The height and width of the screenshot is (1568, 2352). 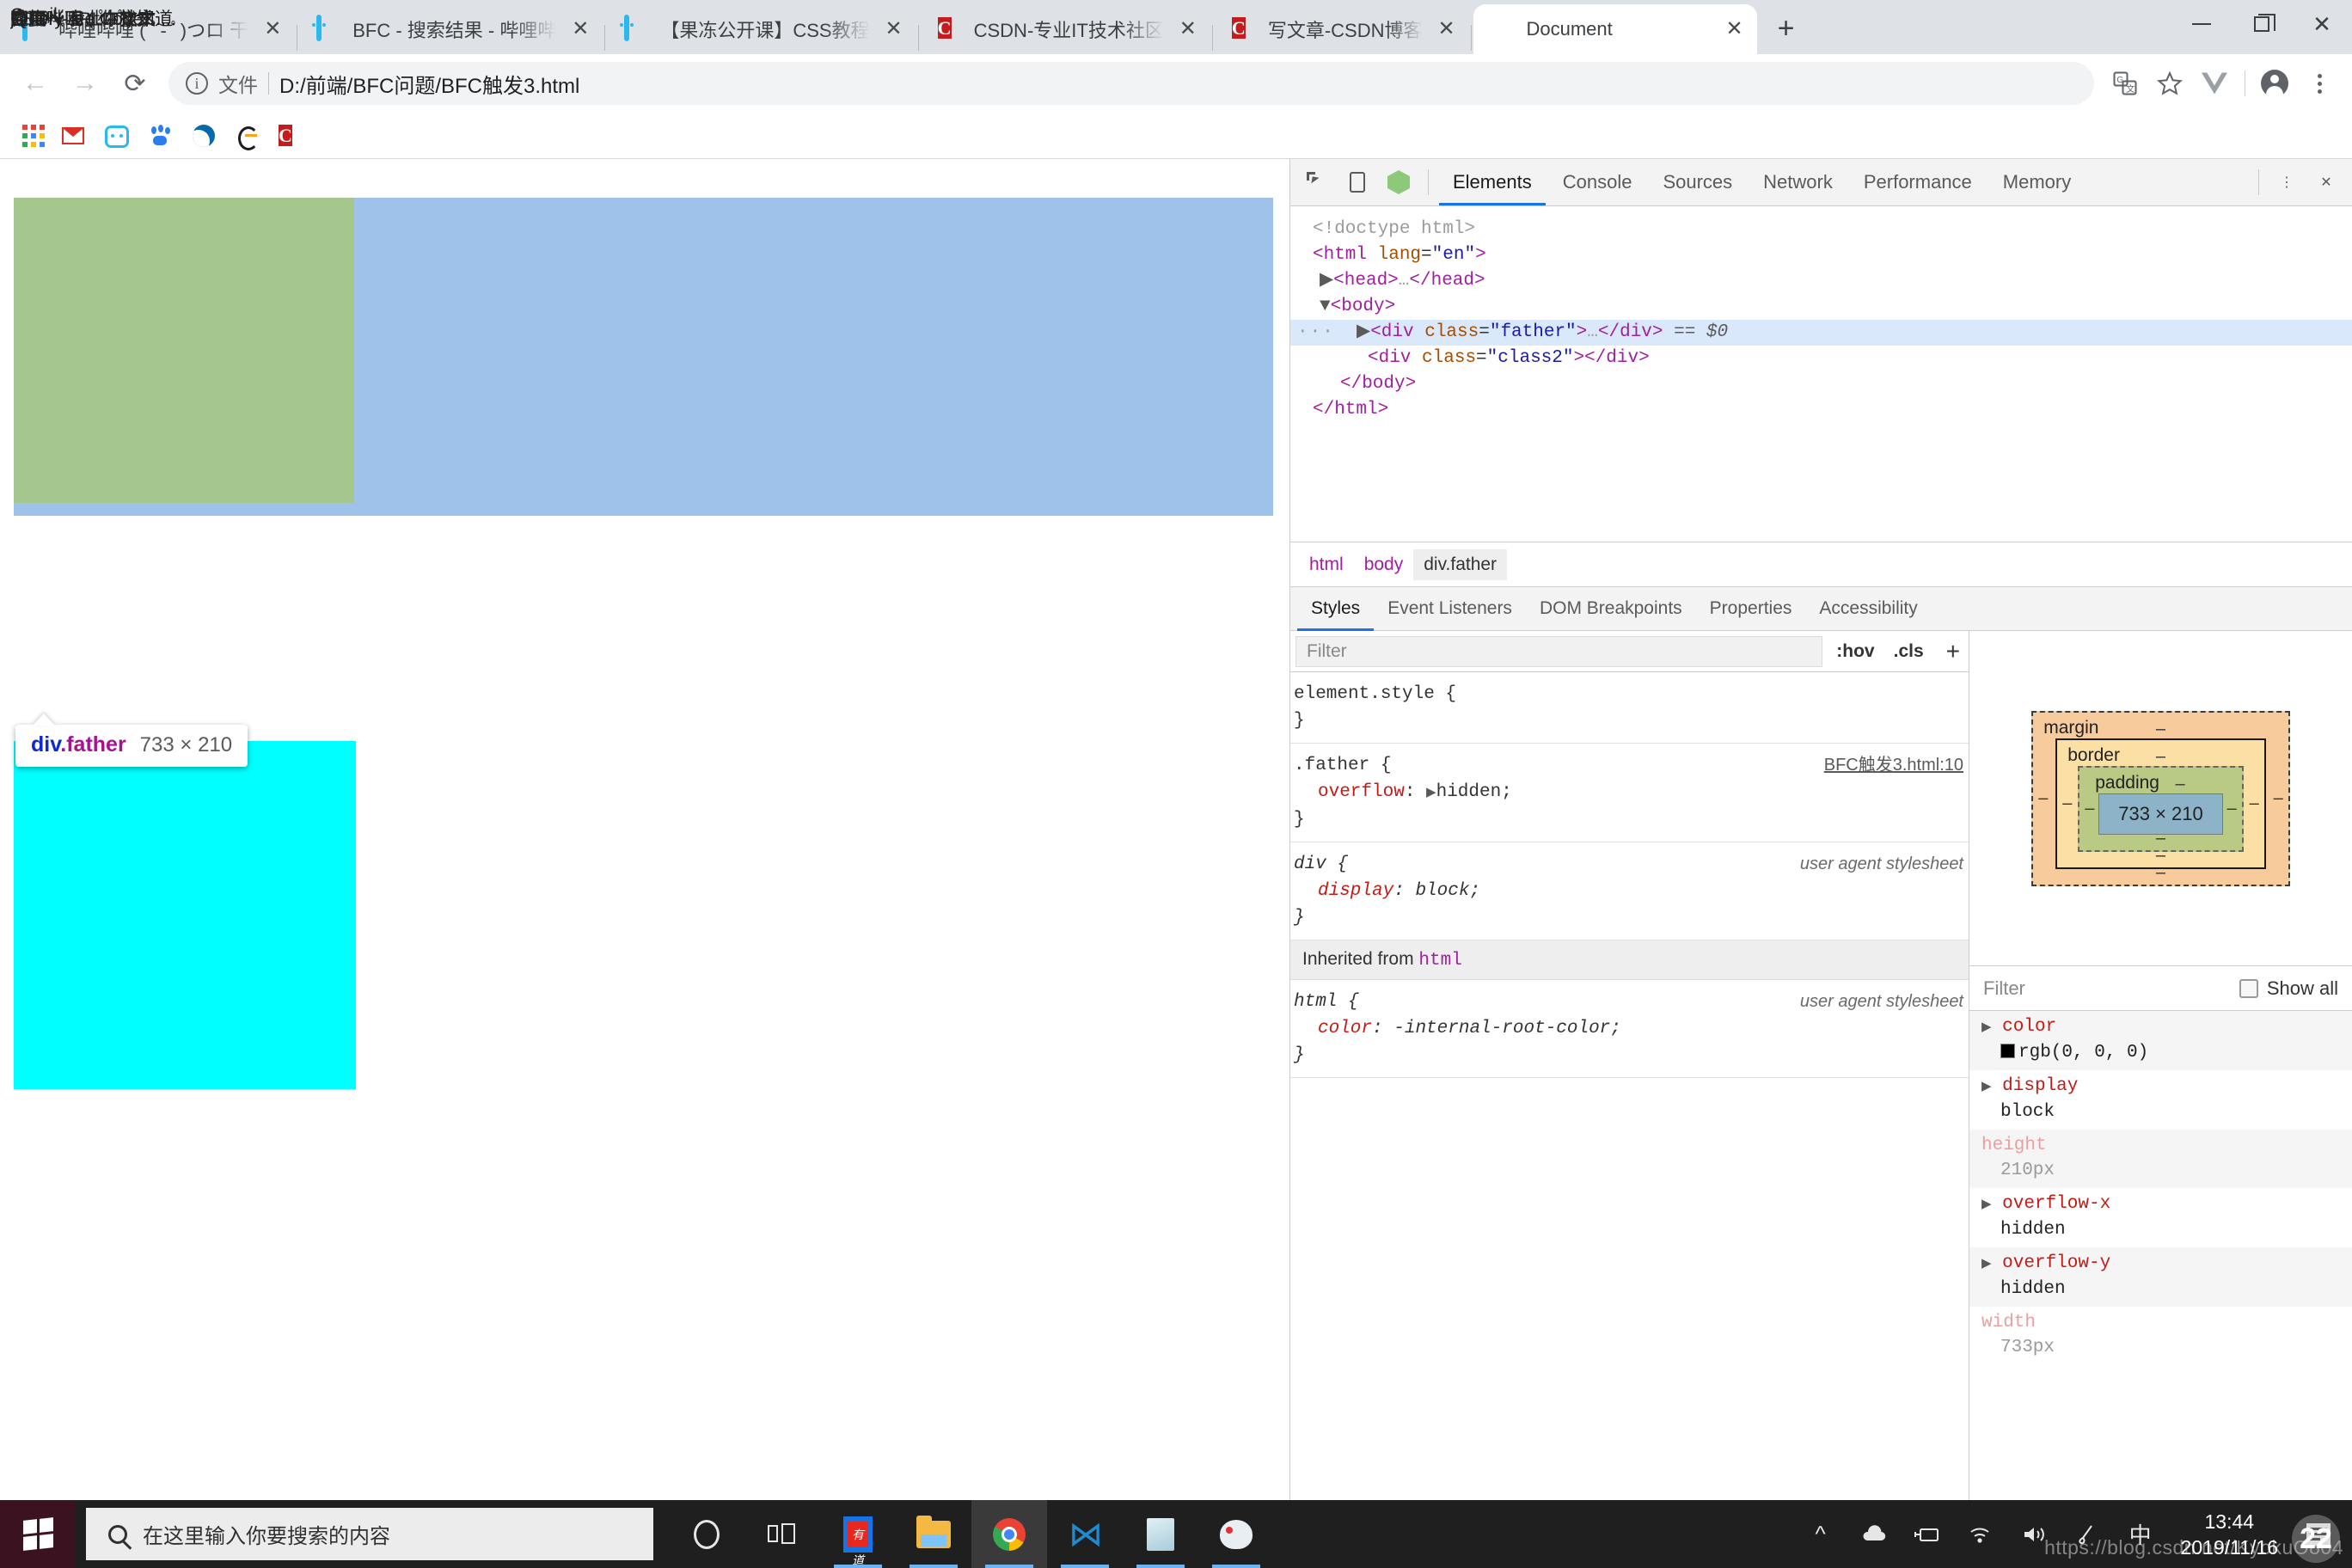 I want to click on dom-node: <!doctype html>, so click(x=1829, y=229).